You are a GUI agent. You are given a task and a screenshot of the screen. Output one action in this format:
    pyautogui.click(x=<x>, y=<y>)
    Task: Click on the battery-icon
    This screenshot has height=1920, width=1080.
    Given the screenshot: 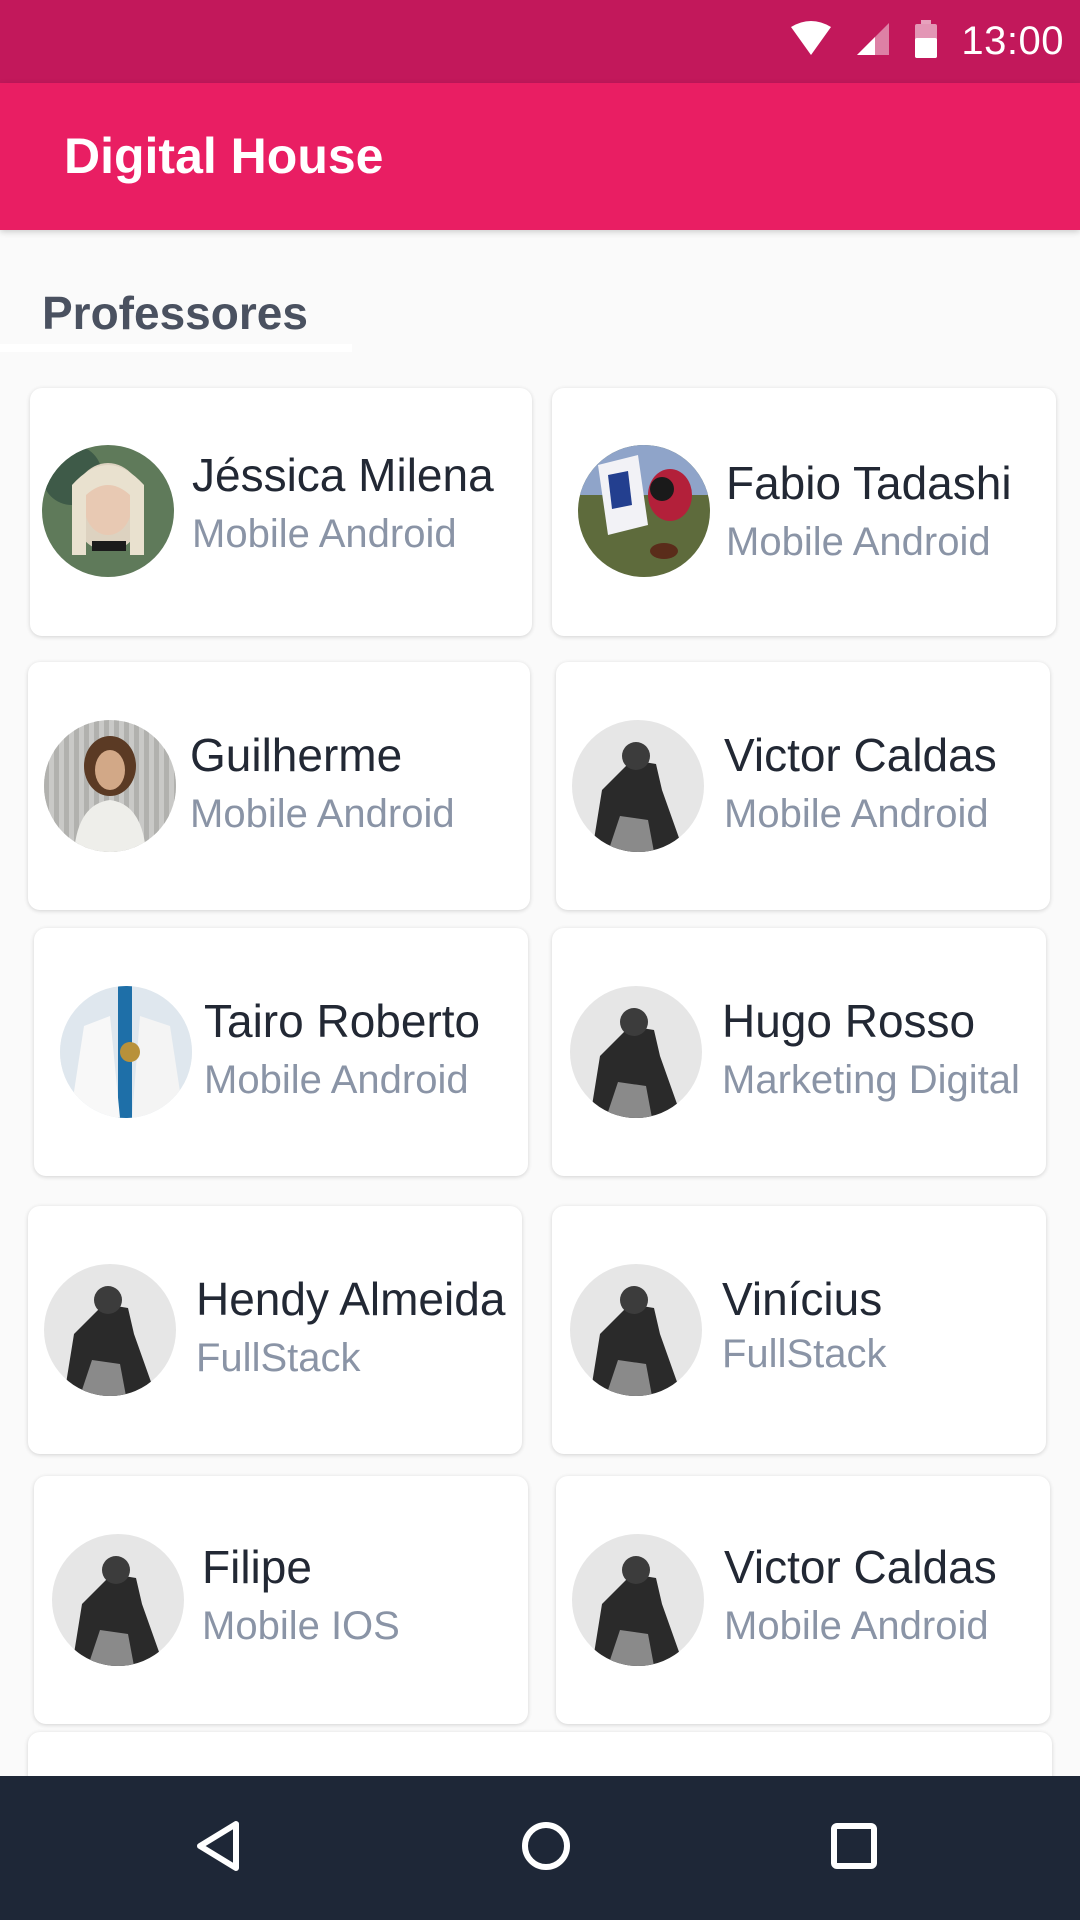 What is the action you would take?
    pyautogui.click(x=926, y=41)
    